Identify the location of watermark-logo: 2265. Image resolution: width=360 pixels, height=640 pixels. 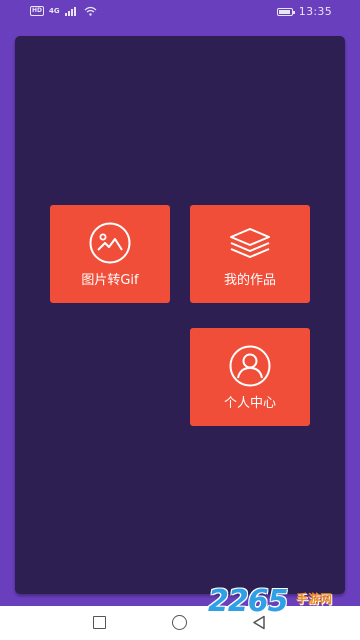
(248, 601).